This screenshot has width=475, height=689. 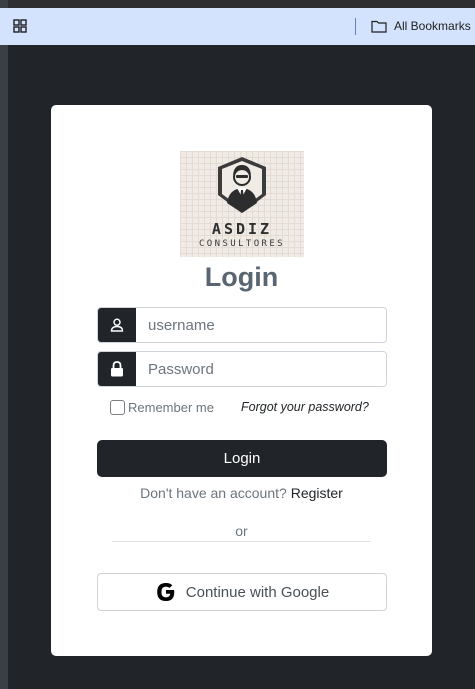 What do you see at coordinates (355, 26) in the screenshot?
I see `bookmarks-separator` at bounding box center [355, 26].